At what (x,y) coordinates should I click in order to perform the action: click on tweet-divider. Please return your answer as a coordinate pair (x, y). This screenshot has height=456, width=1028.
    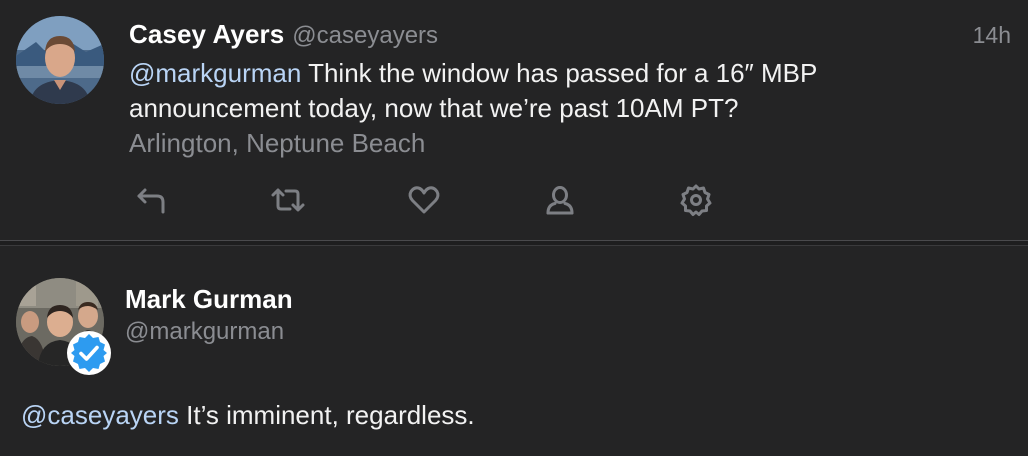
    Looking at the image, I should click on (514, 243).